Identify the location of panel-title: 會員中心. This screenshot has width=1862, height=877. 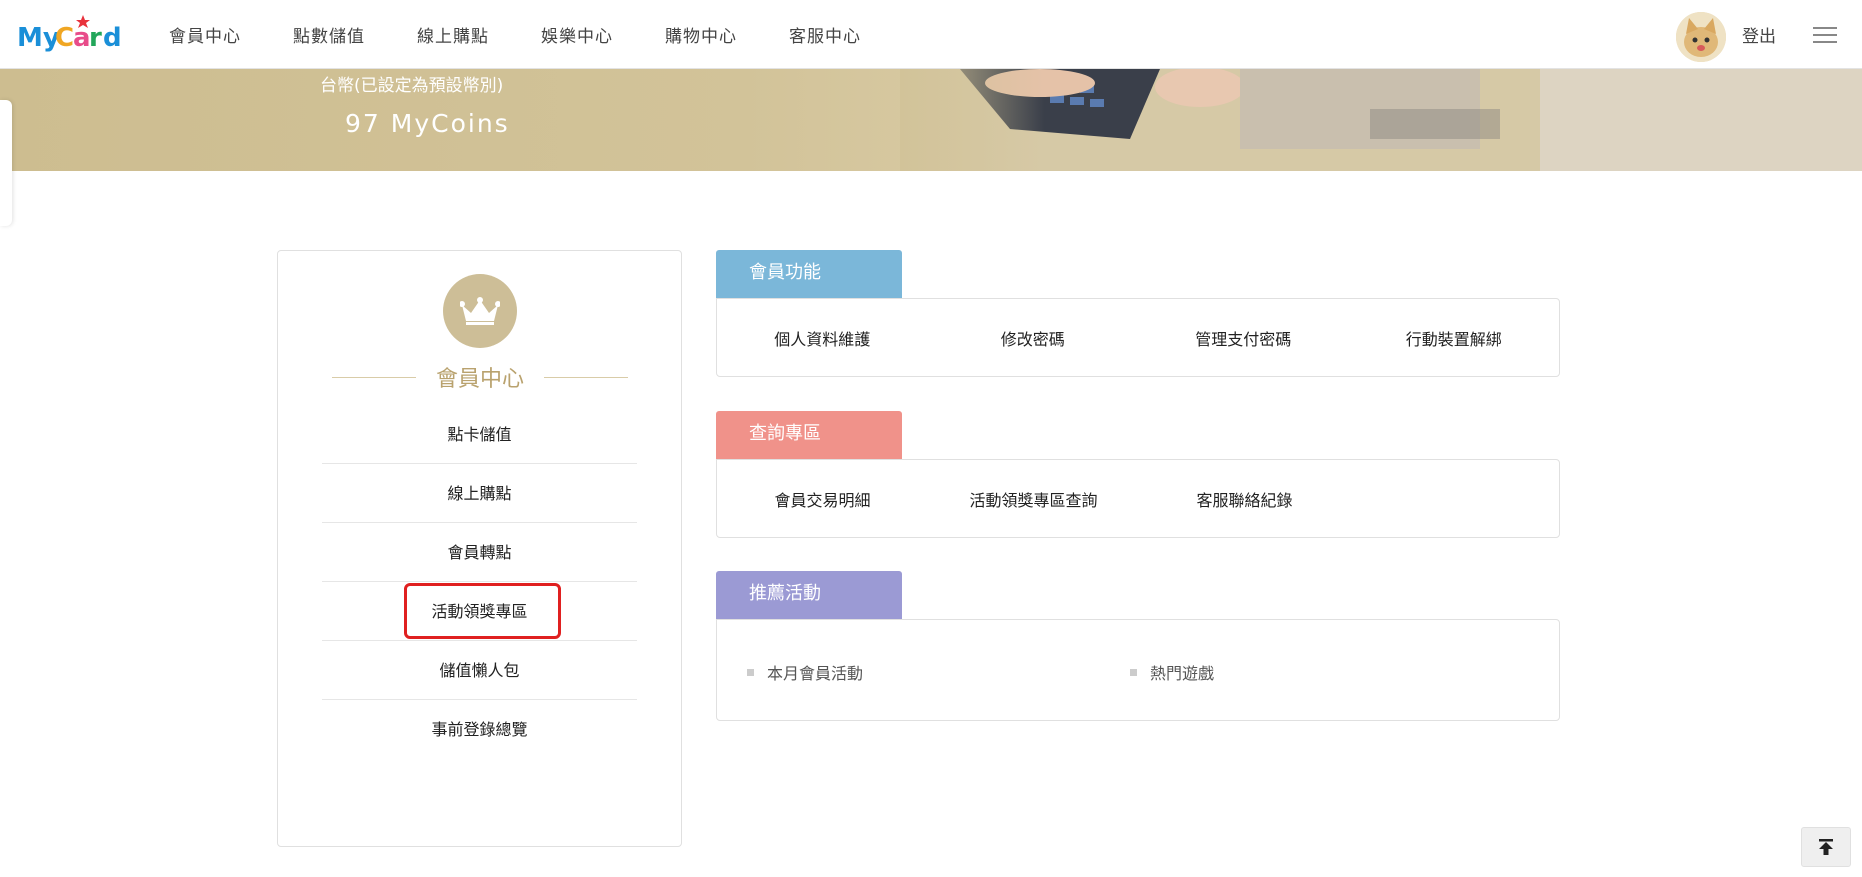
(480, 379).